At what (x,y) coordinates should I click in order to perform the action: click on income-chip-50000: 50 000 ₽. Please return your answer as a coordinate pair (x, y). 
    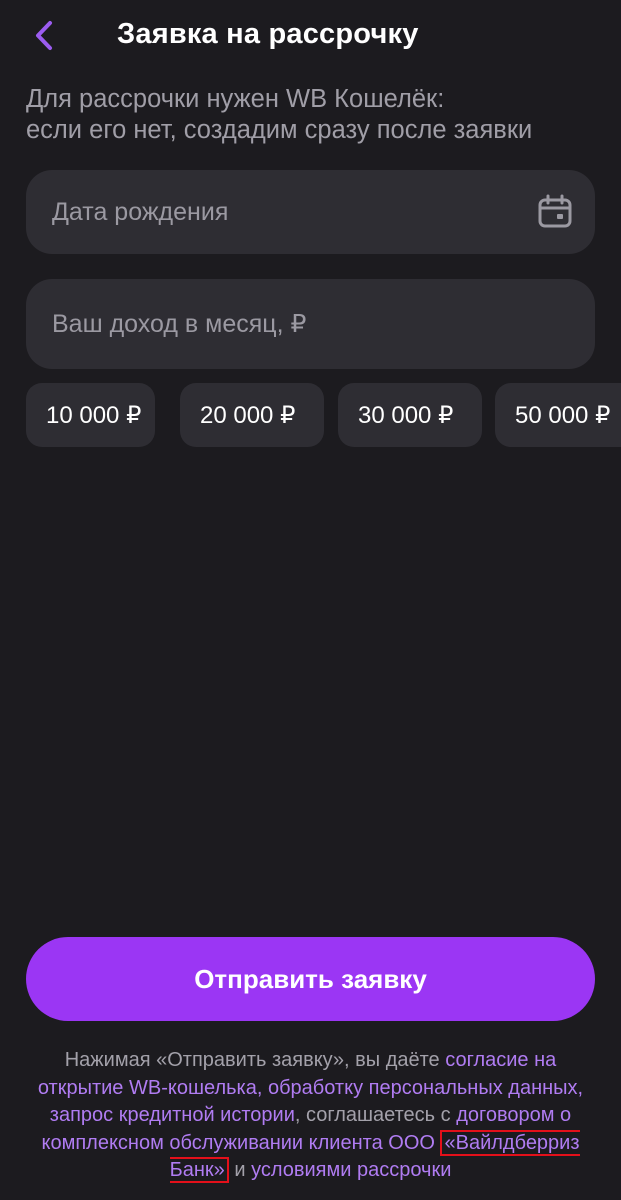
    Looking at the image, I should click on (558, 415).